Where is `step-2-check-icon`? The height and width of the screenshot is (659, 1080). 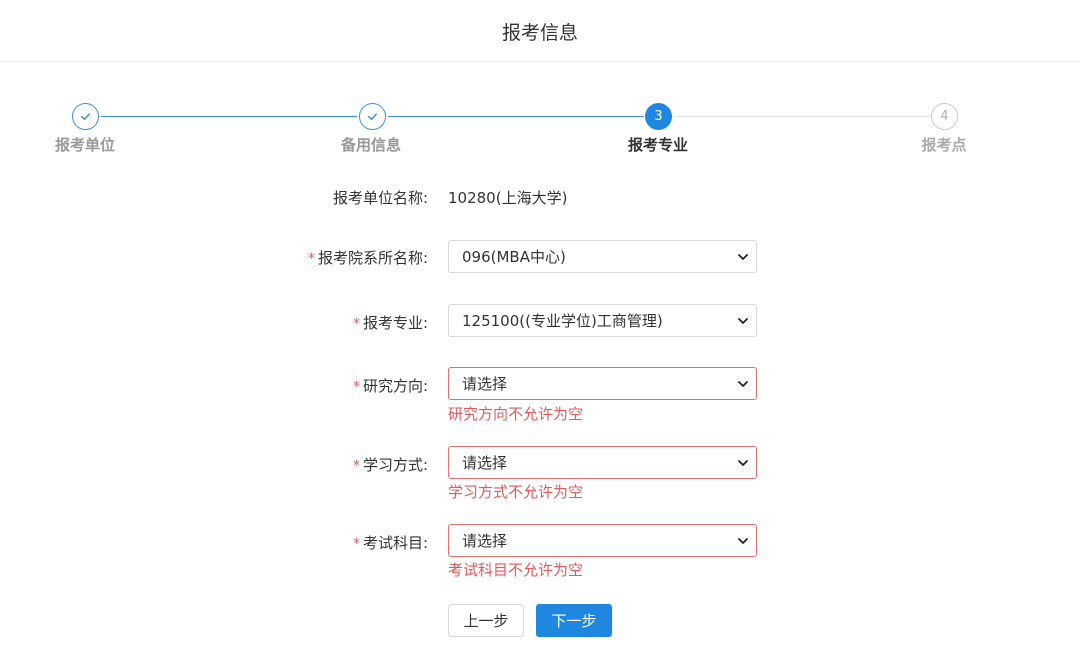
step-2-check-icon is located at coordinates (372, 116).